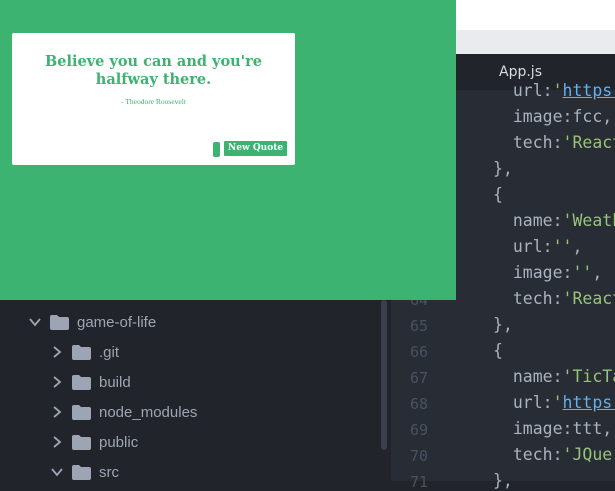 This screenshot has height=491, width=615. Describe the element at coordinates (588, 454) in the screenshot. I see `code-token: 'JQuer` at that location.